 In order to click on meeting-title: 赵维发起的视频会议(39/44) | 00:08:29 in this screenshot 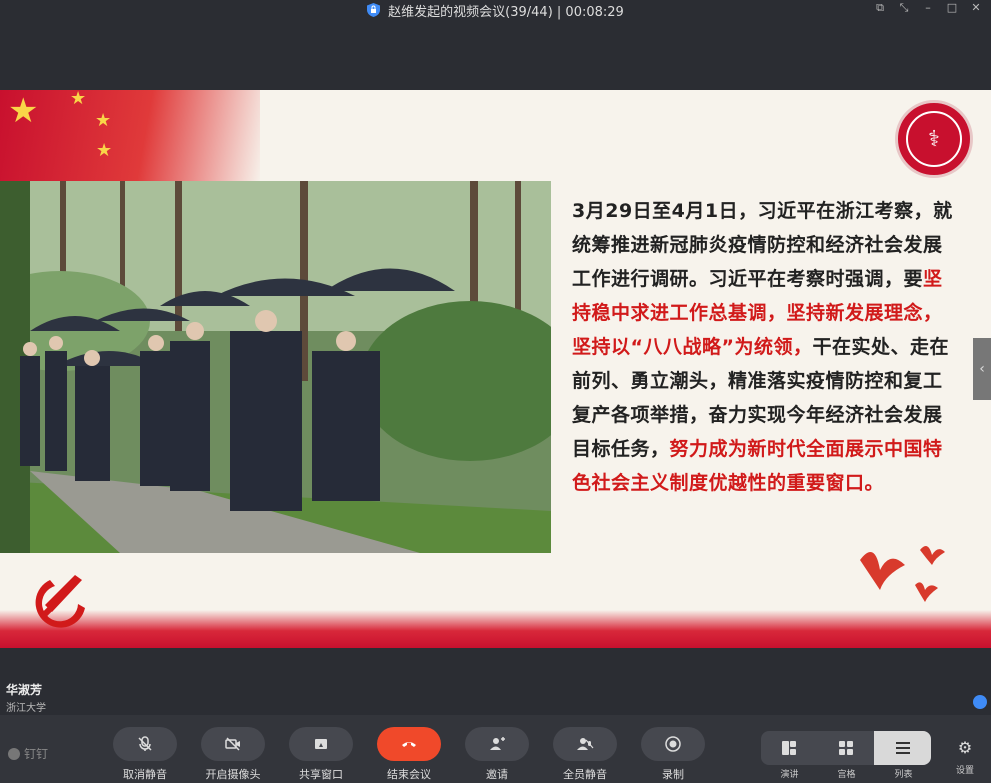, I will do `click(506, 12)`.